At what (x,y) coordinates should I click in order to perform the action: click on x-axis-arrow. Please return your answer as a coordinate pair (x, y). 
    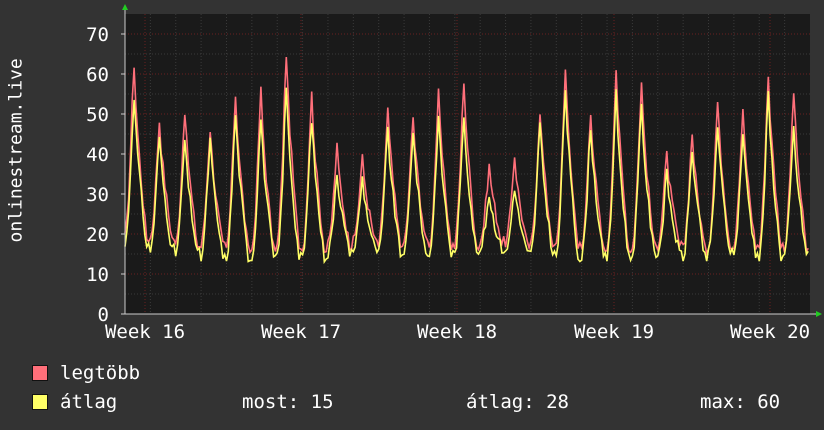
    Looking at the image, I should click on (819, 314).